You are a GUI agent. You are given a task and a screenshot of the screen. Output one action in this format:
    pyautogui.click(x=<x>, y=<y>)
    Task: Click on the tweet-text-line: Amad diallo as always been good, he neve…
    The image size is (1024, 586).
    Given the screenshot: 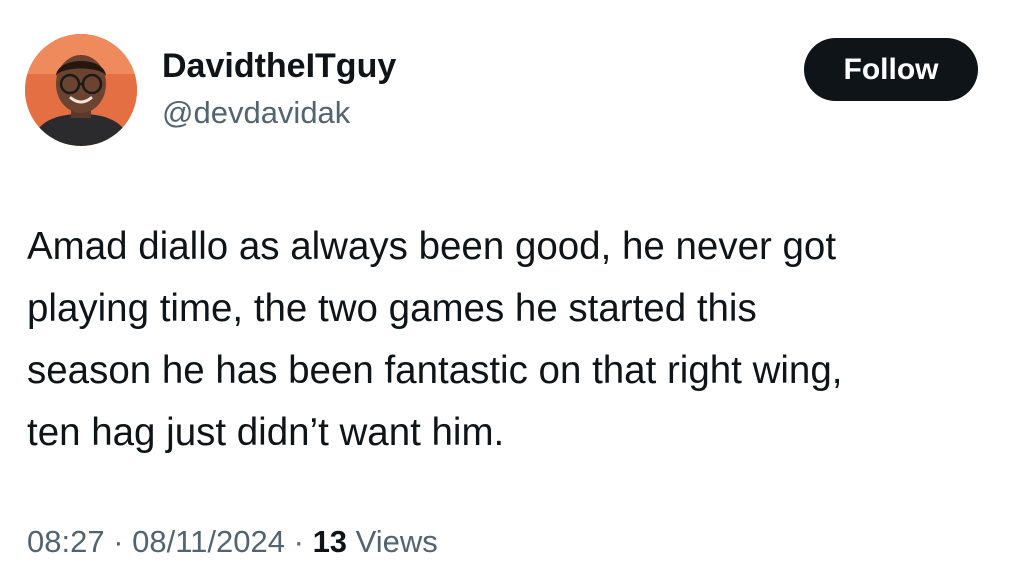 What is the action you would take?
    pyautogui.click(x=432, y=246)
    